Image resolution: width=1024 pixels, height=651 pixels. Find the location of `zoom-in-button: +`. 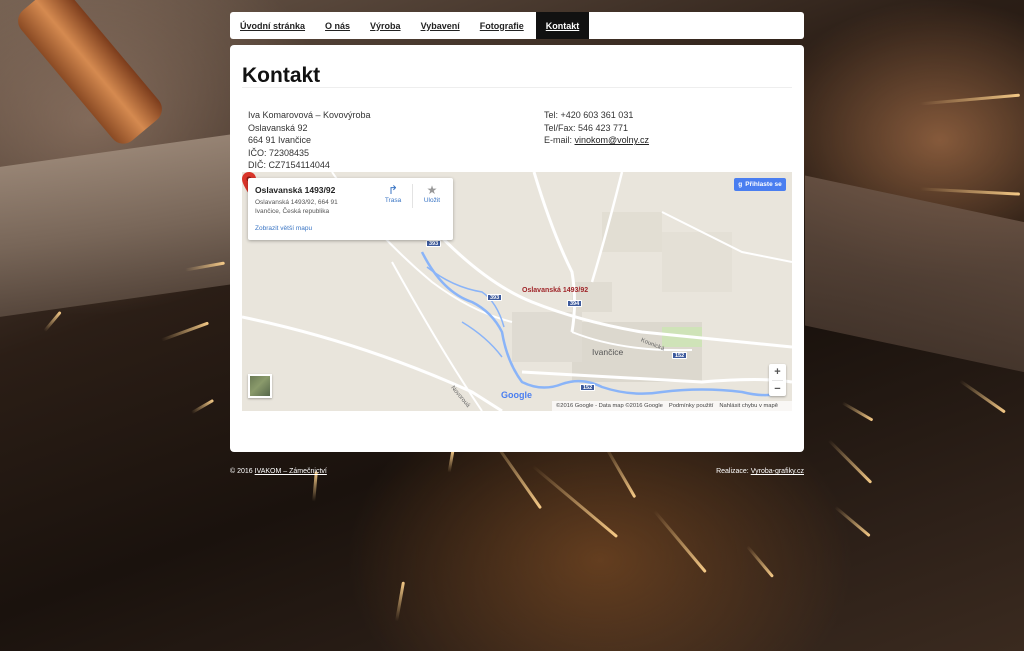

zoom-in-button: + is located at coordinates (777, 372).